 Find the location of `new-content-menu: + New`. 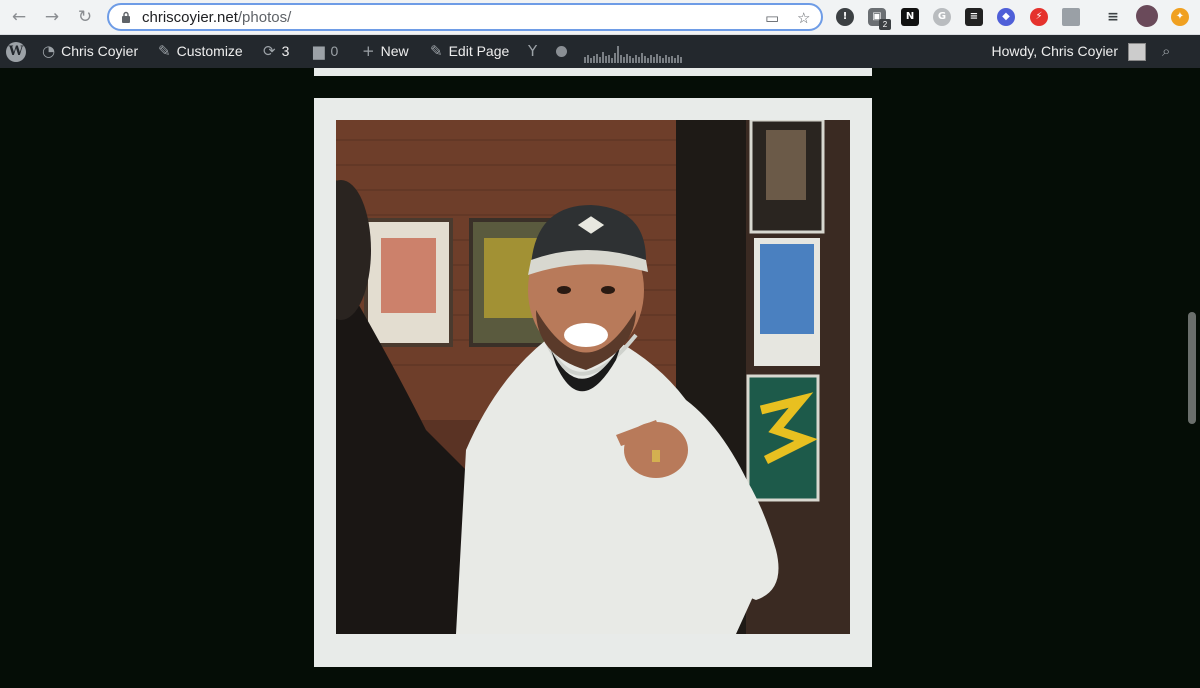

new-content-menu: + New is located at coordinates (385, 51).